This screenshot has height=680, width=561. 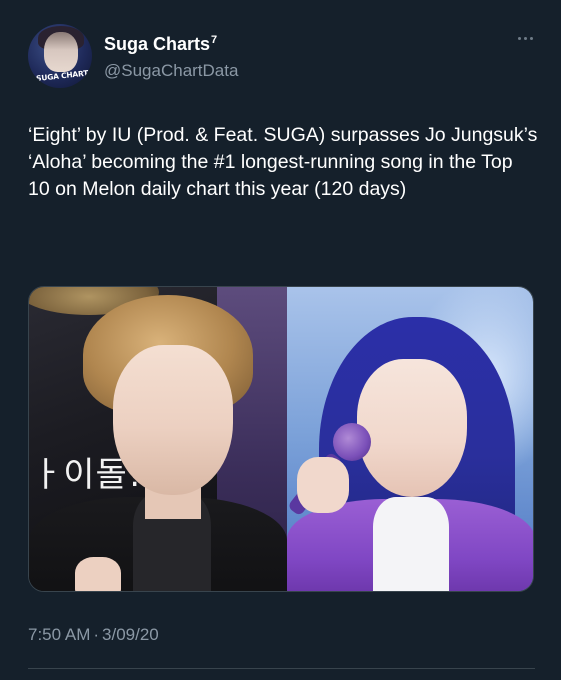 I want to click on tweet-date: 3/09/20, so click(x=130, y=634).